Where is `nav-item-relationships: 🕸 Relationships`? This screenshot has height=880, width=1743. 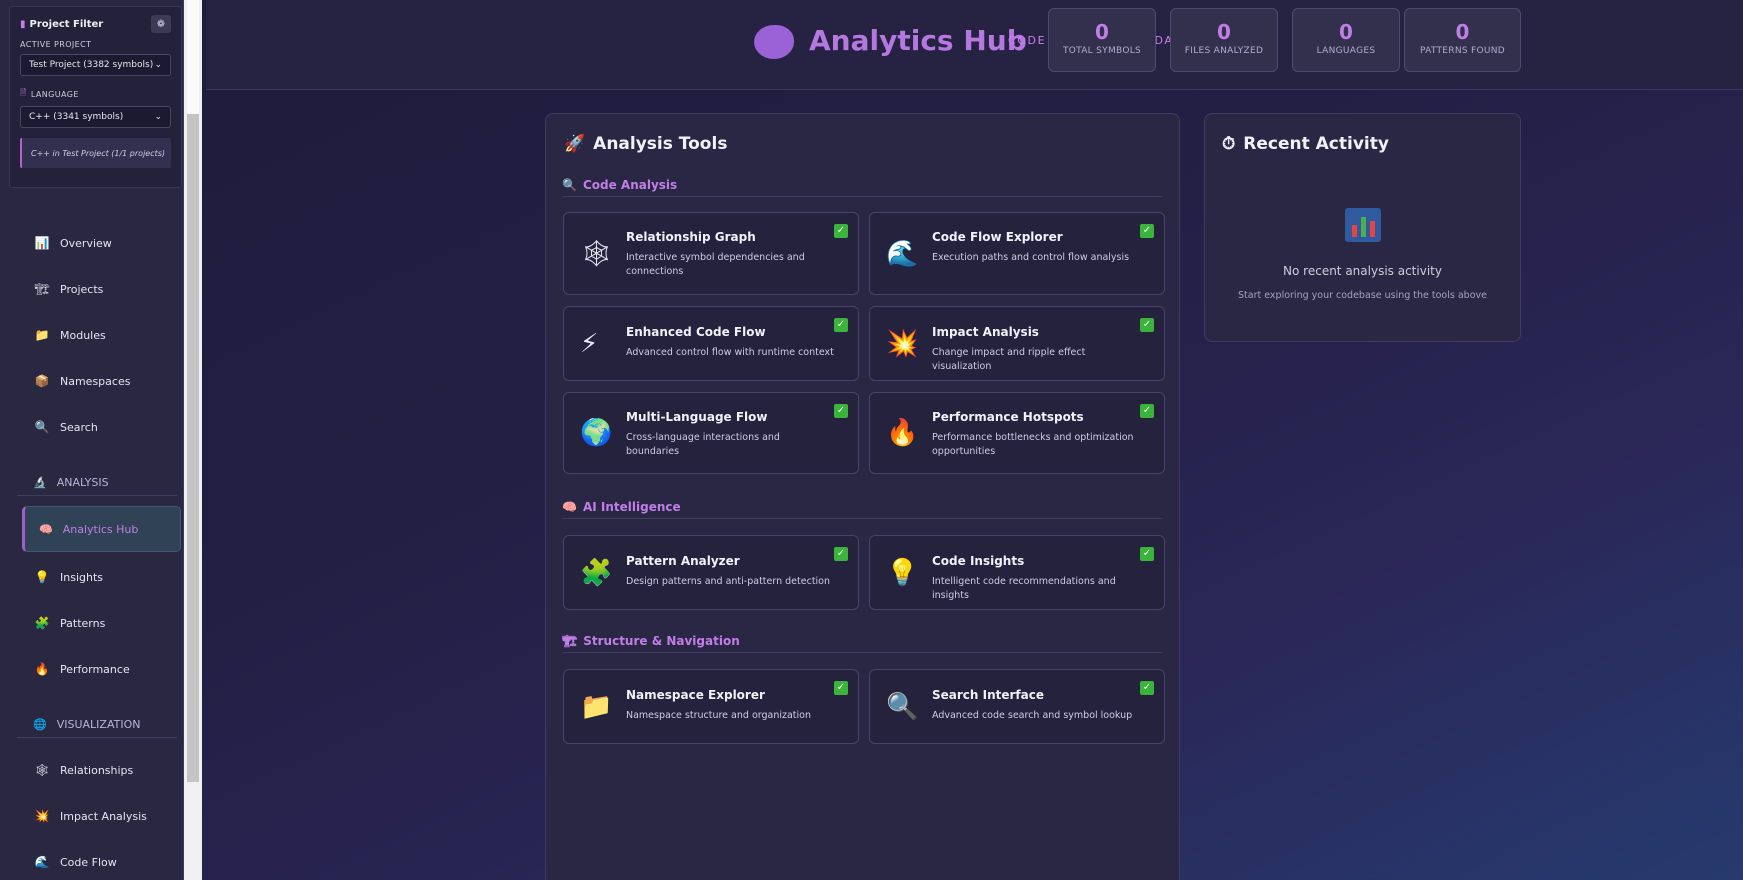 nav-item-relationships: 🕸 Relationships is located at coordinates (99, 770).